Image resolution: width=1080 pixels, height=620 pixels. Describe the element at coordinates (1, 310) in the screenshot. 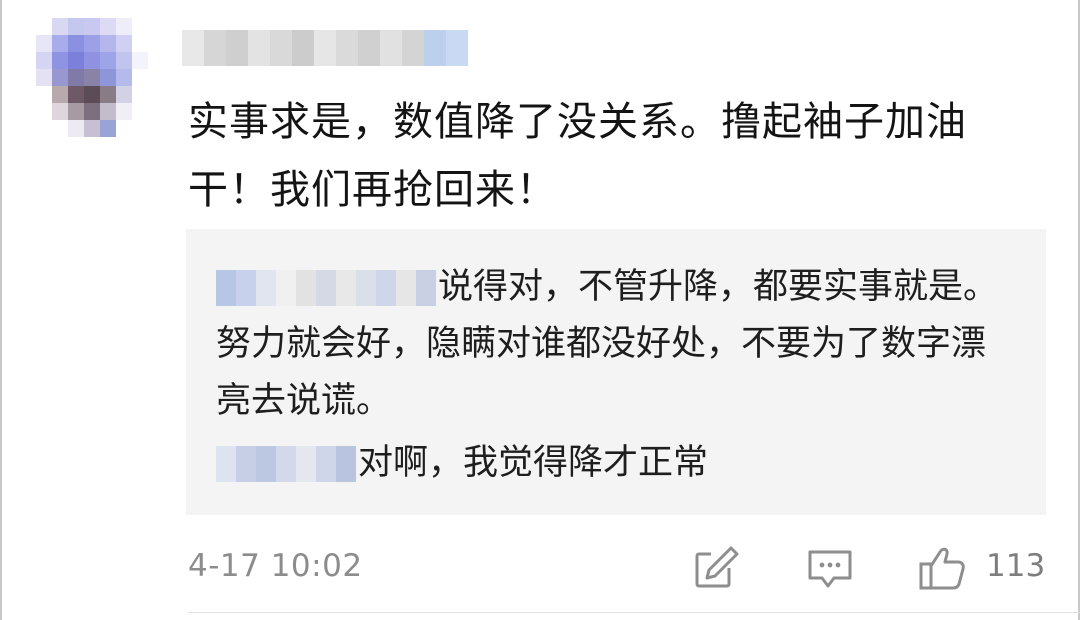

I see `left-edge` at that location.